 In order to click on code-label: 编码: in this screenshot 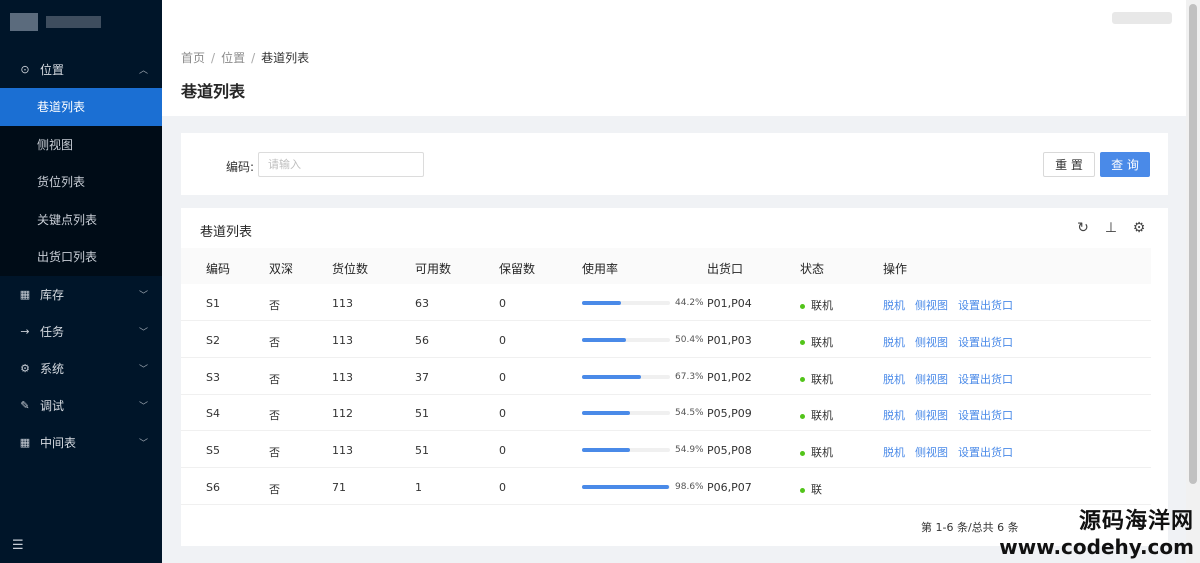, I will do `click(240, 167)`.